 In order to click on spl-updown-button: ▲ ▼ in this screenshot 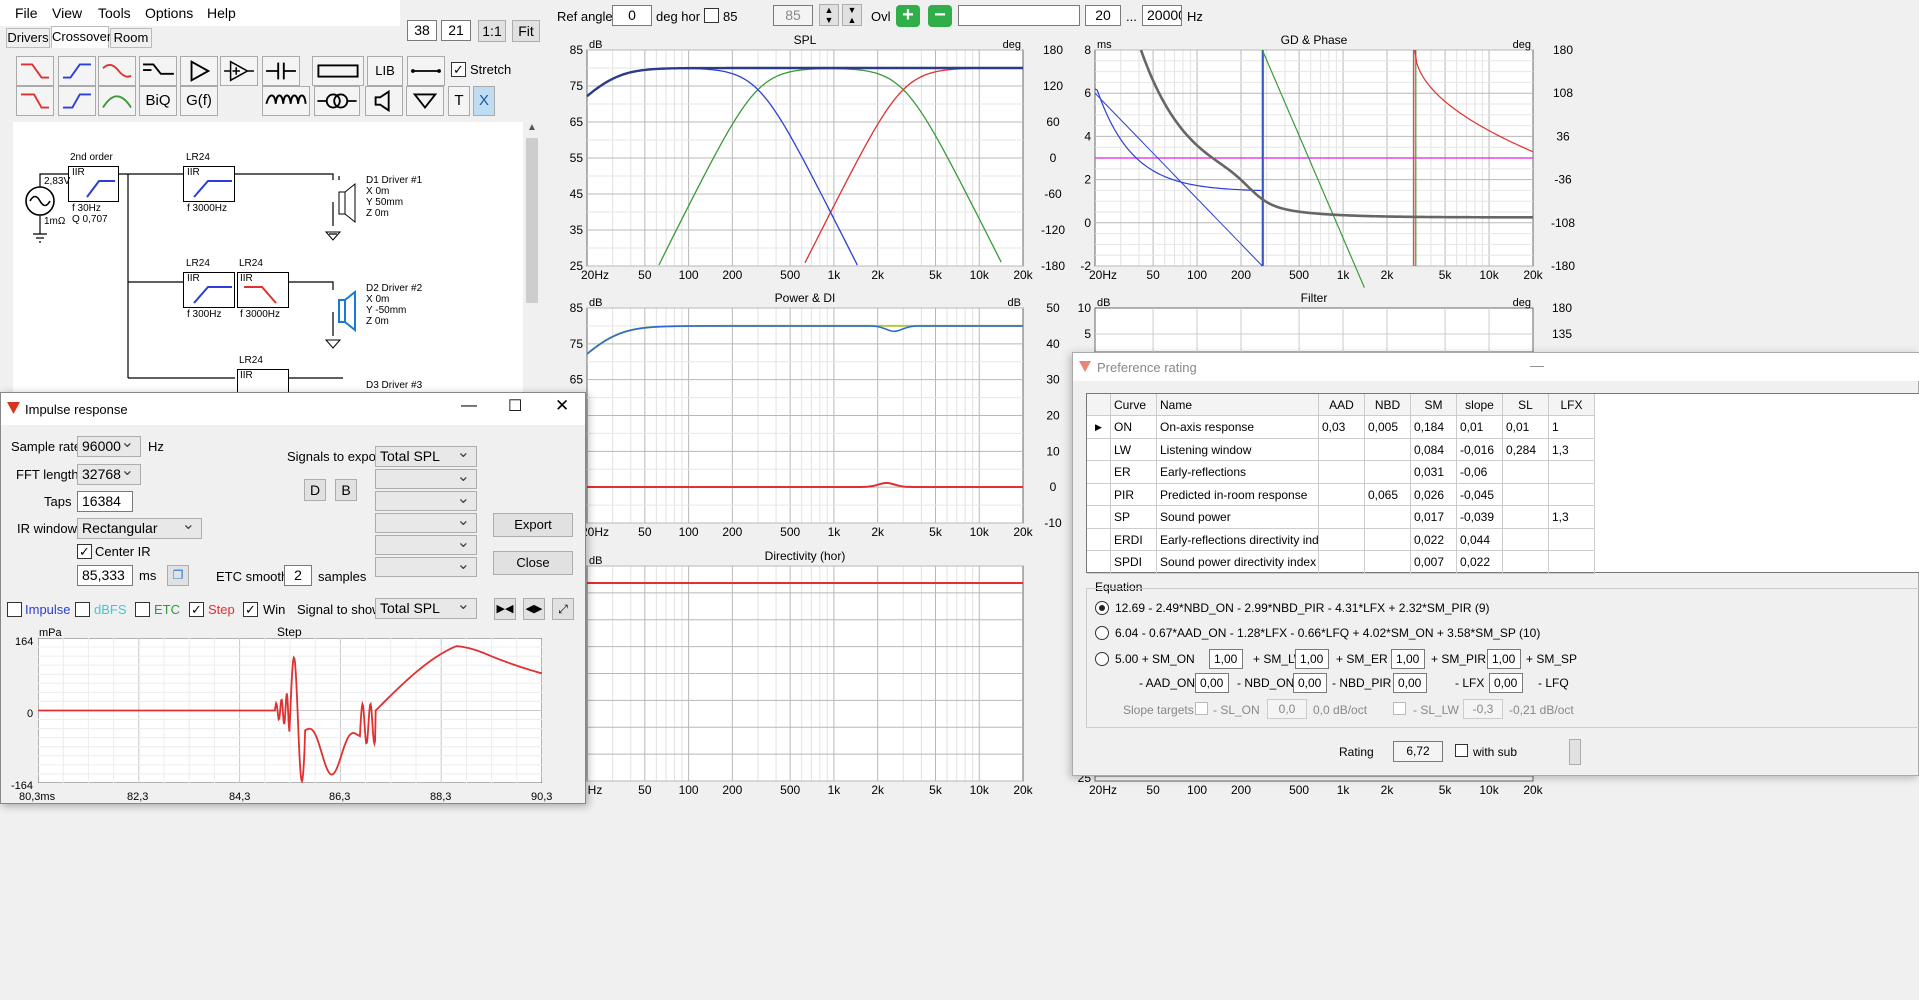, I will do `click(829, 15)`.